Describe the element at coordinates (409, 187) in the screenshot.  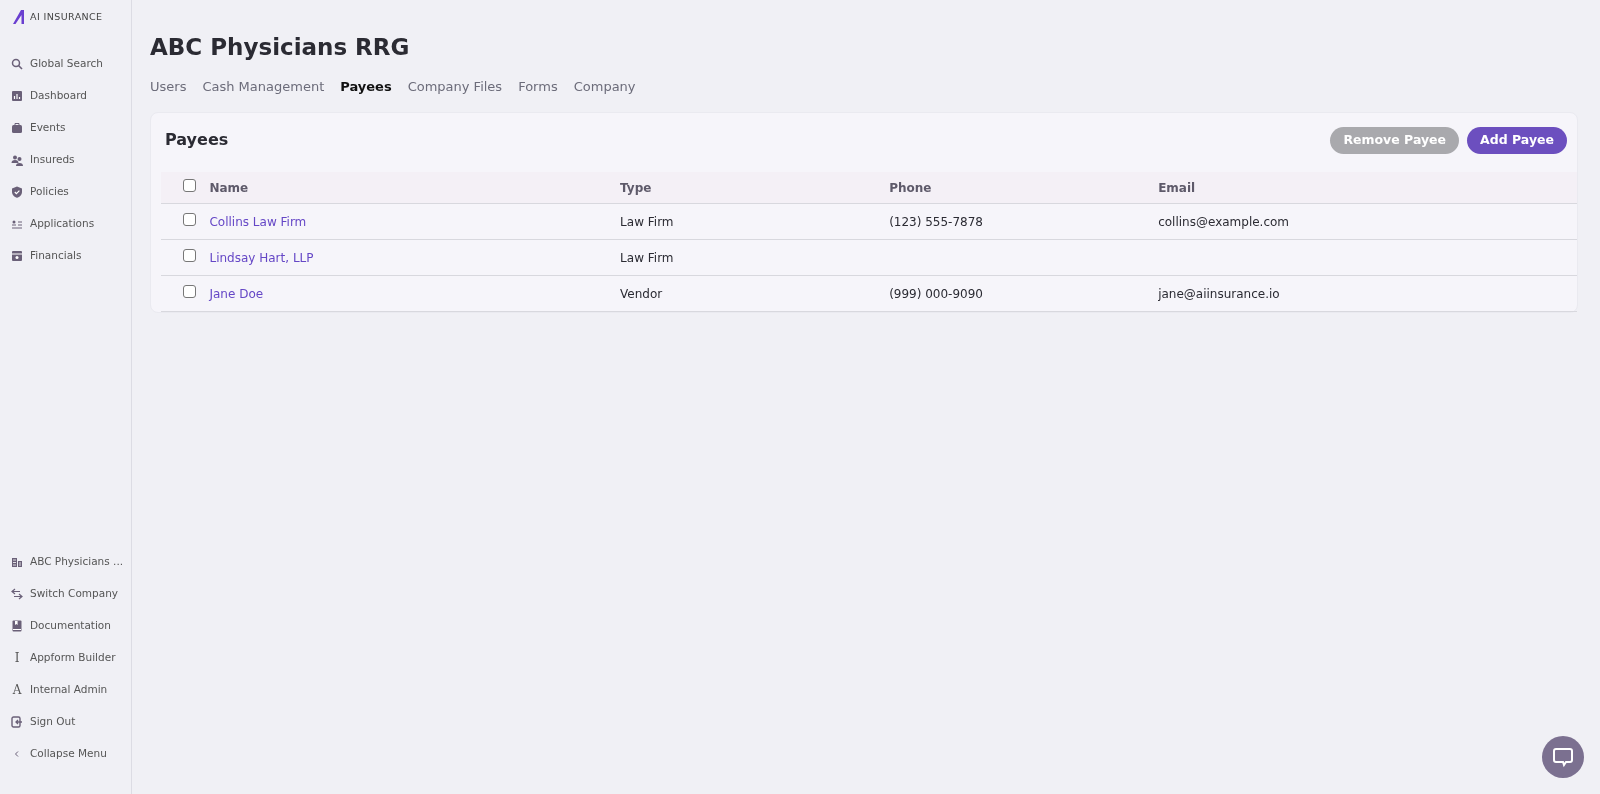
I see `column-header: Name` at that location.